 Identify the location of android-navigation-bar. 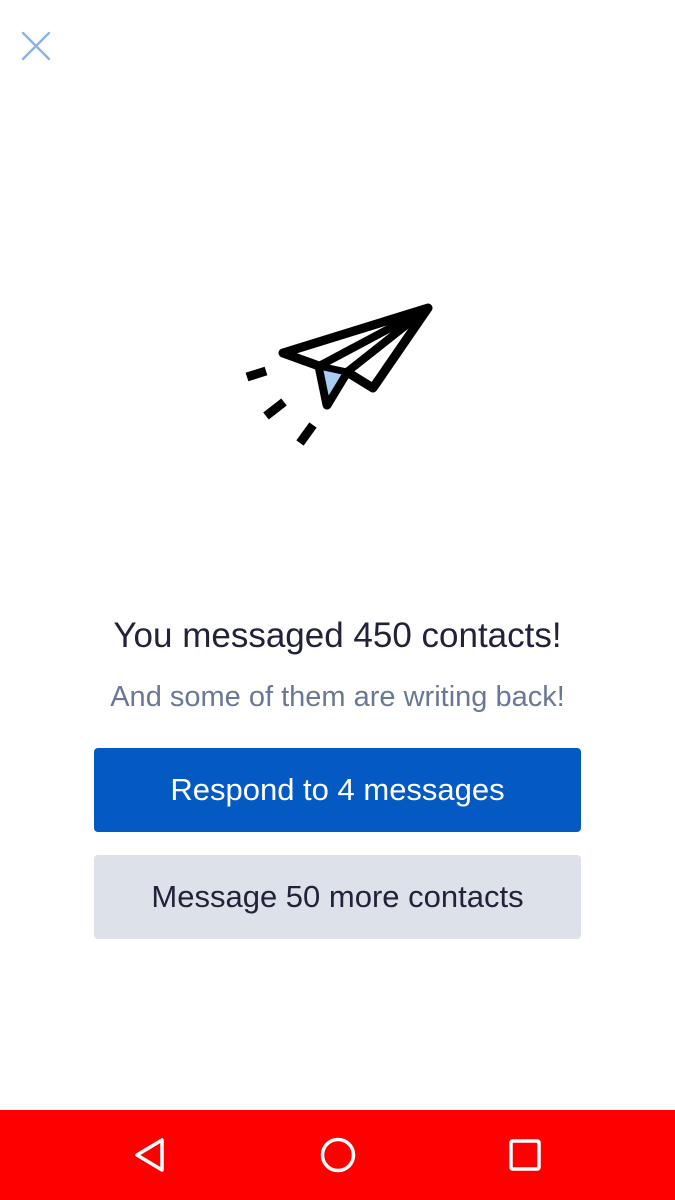
(337, 1155).